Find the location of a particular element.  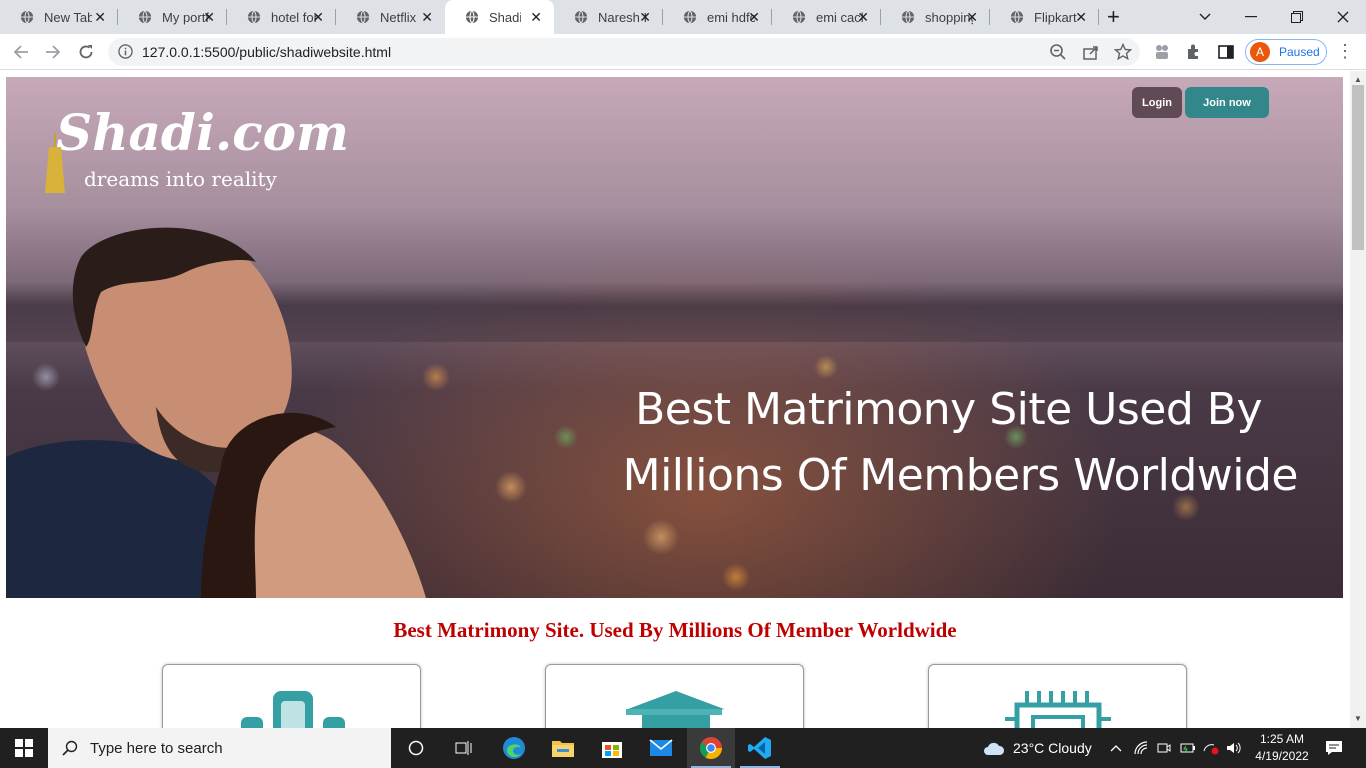

clock-date: 4/19/2022 is located at coordinates (1282, 756).